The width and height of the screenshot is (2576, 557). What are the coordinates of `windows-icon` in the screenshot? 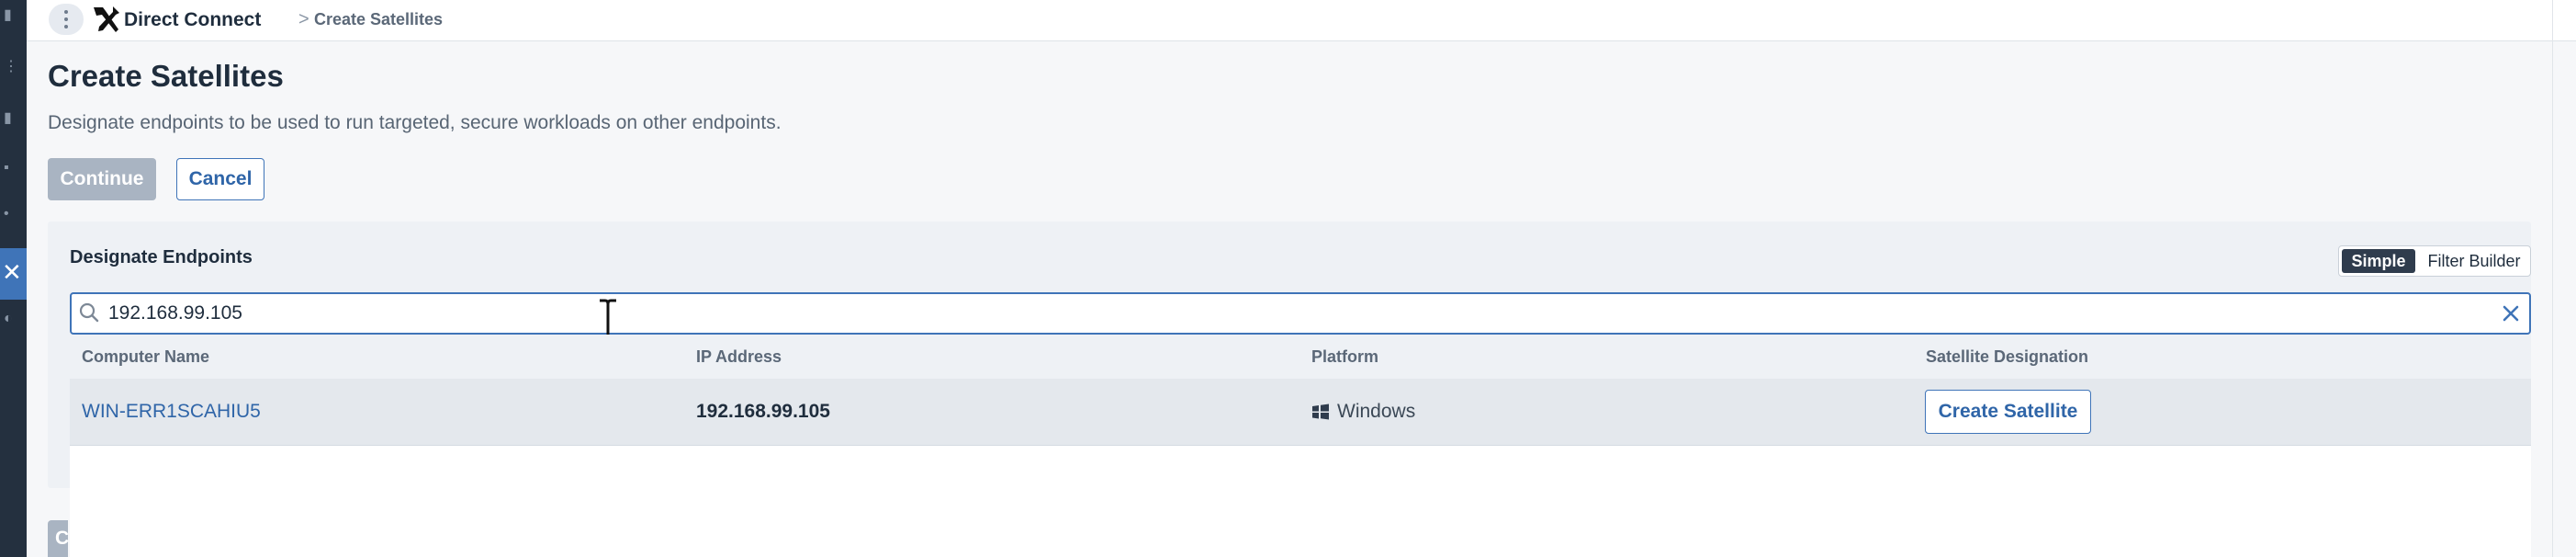 It's located at (1320, 412).